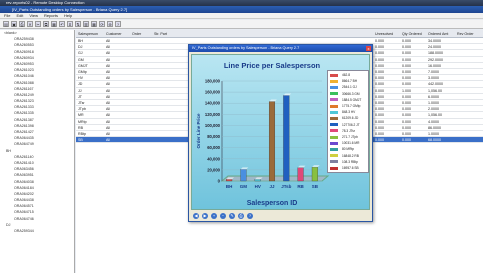  I want to click on legend-item: 462.8, so click(340, 75).